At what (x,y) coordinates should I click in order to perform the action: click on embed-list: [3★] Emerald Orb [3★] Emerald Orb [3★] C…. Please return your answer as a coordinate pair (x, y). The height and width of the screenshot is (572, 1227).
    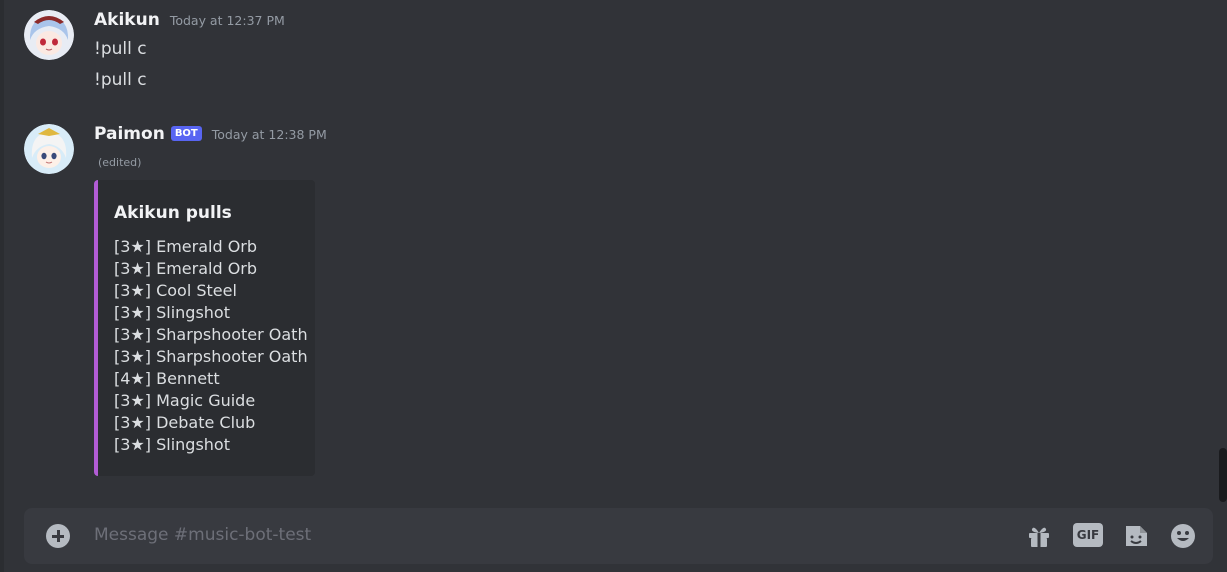
    Looking at the image, I should click on (211, 346).